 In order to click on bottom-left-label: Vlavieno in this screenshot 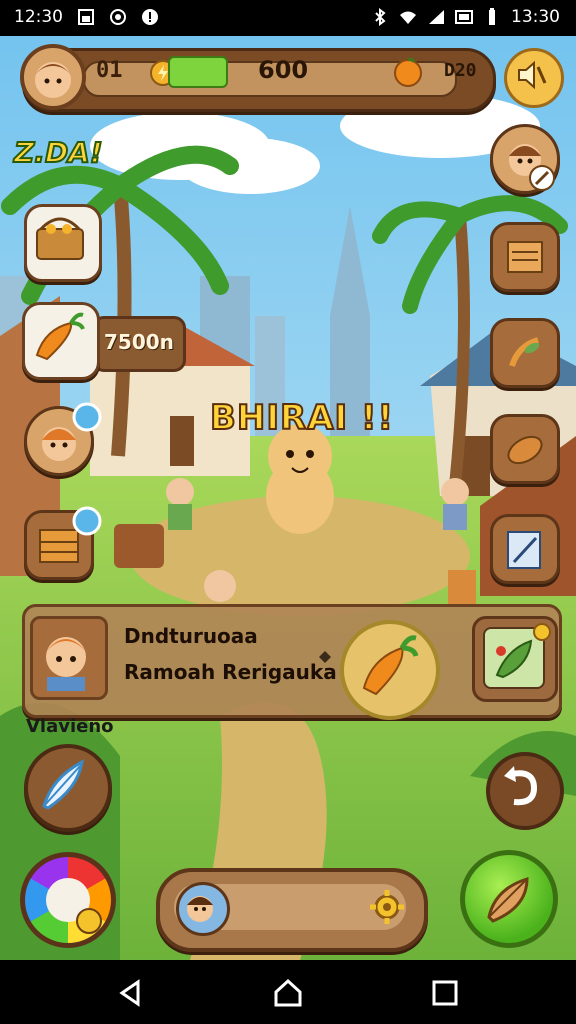, I will do `click(70, 726)`.